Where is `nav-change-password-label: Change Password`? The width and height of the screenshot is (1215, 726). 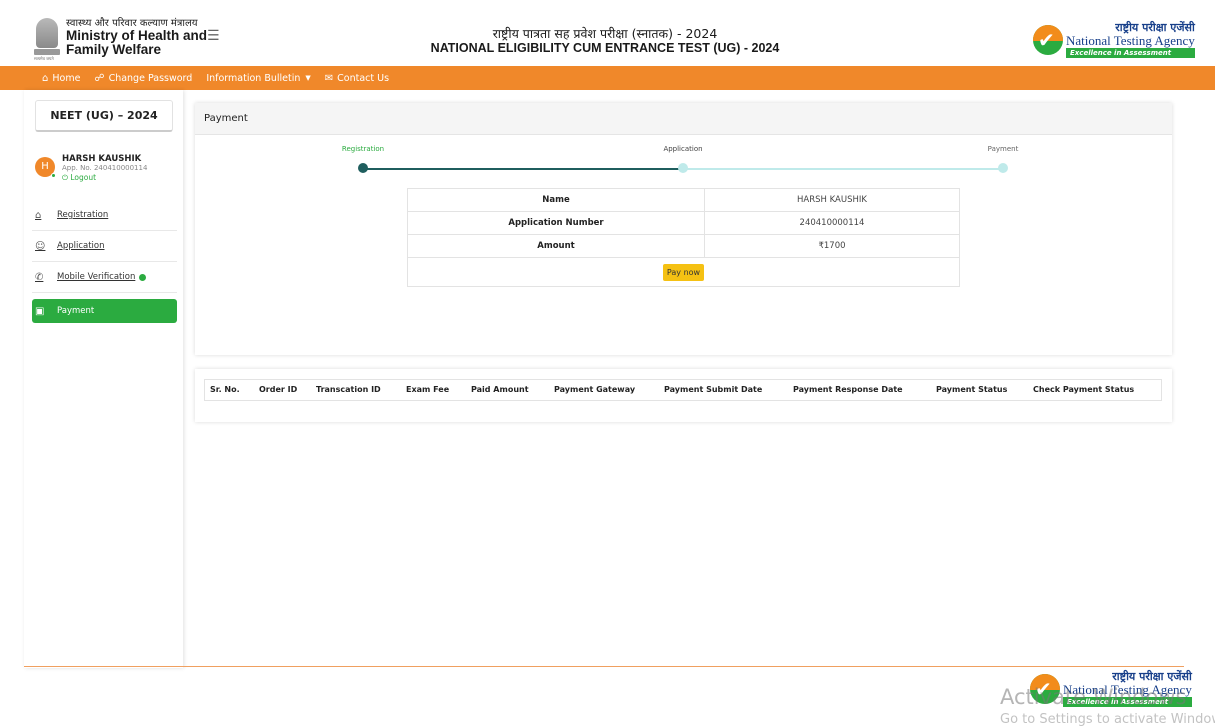
nav-change-password-label: Change Password is located at coordinates (150, 78).